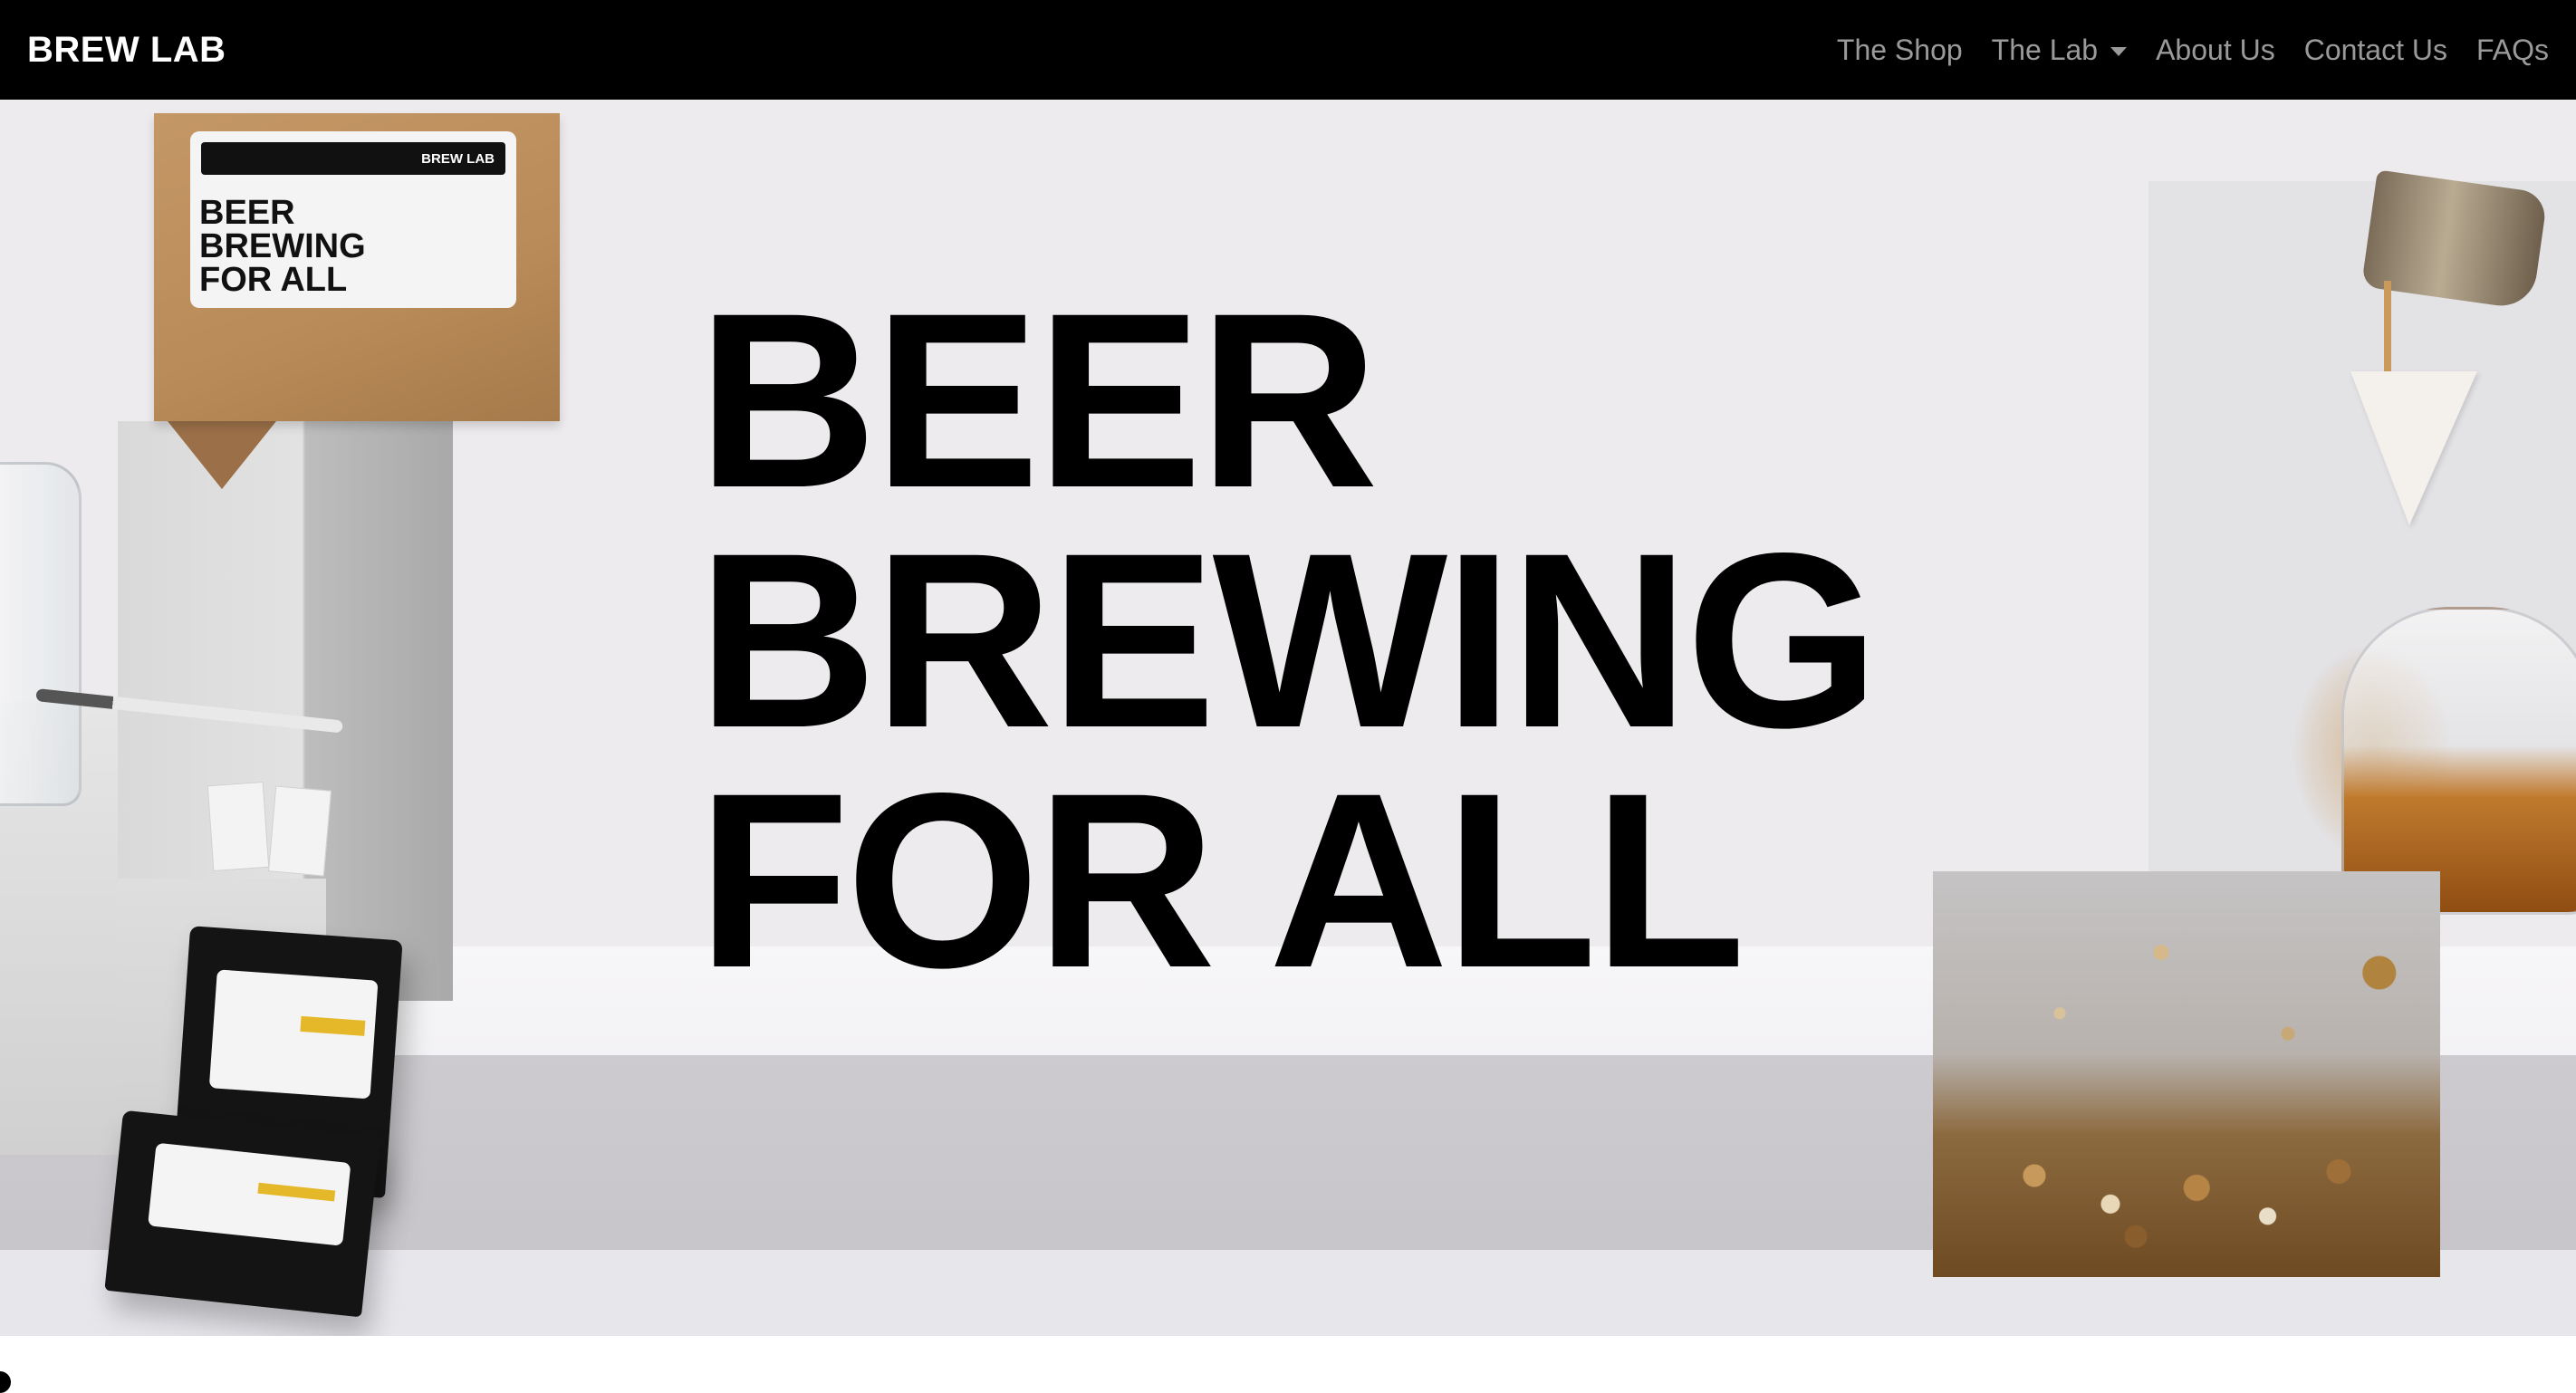  I want to click on pour-stream, so click(2387, 330).